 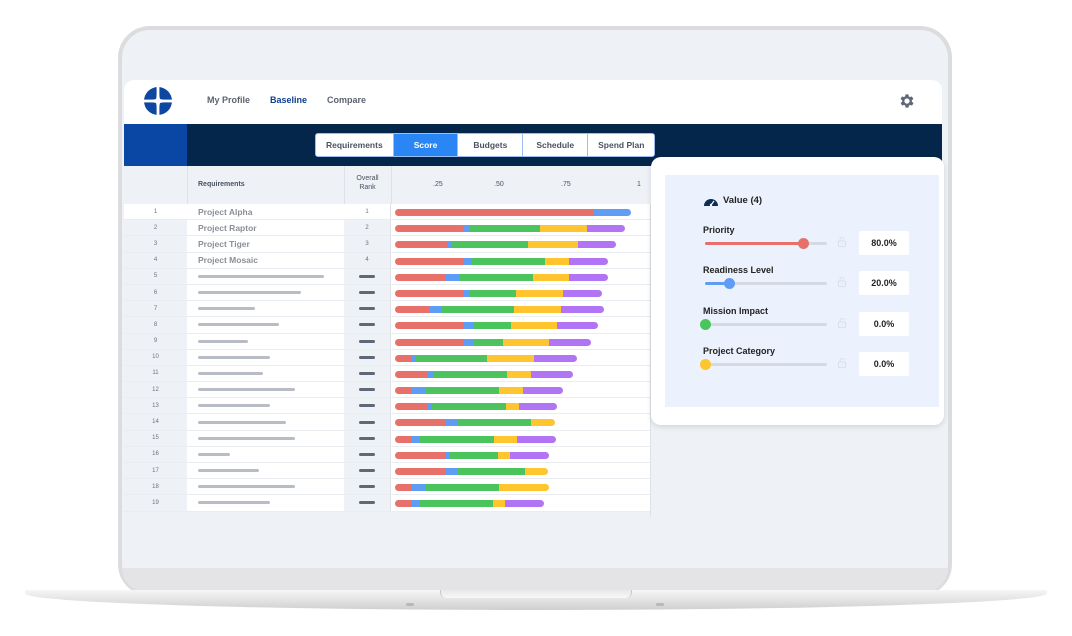 What do you see at coordinates (387, 325) in the screenshot?
I see `table-row: 8` at bounding box center [387, 325].